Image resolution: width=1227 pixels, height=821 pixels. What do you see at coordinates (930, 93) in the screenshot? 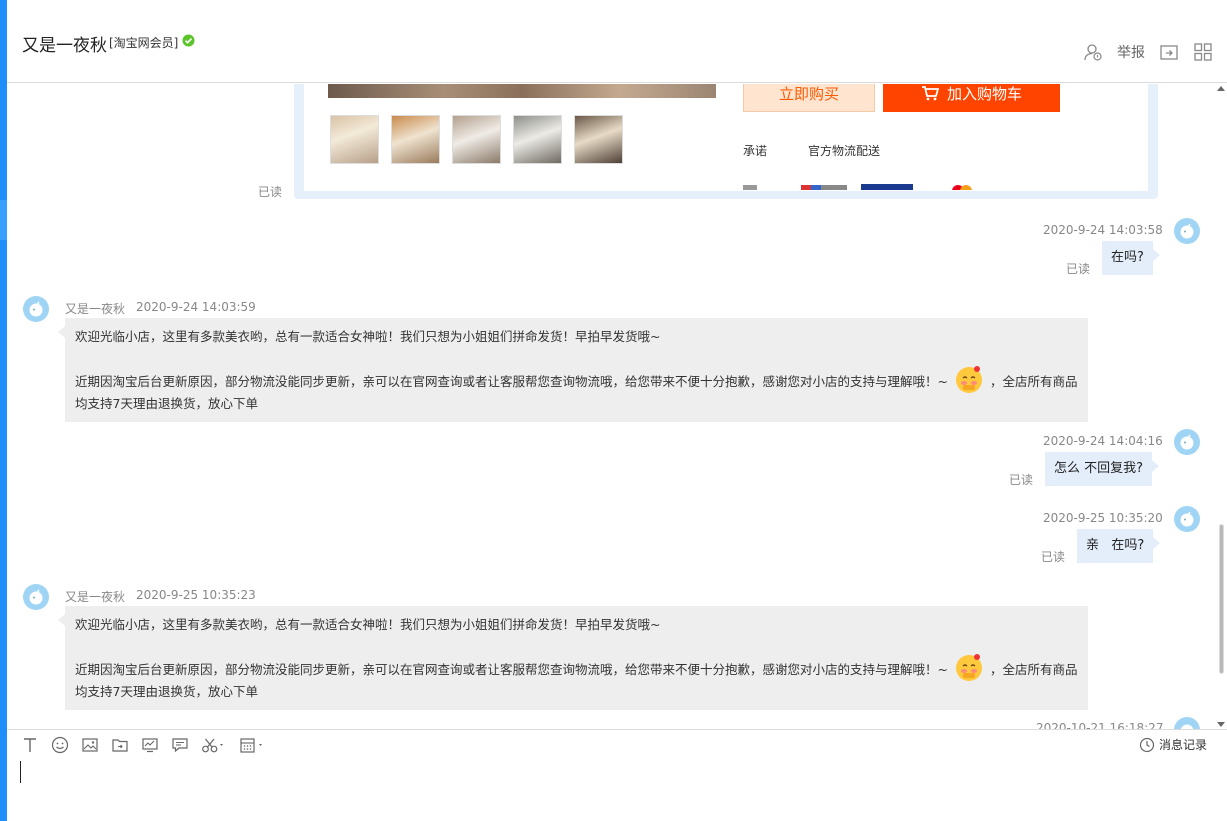
I see `cart-icon` at bounding box center [930, 93].